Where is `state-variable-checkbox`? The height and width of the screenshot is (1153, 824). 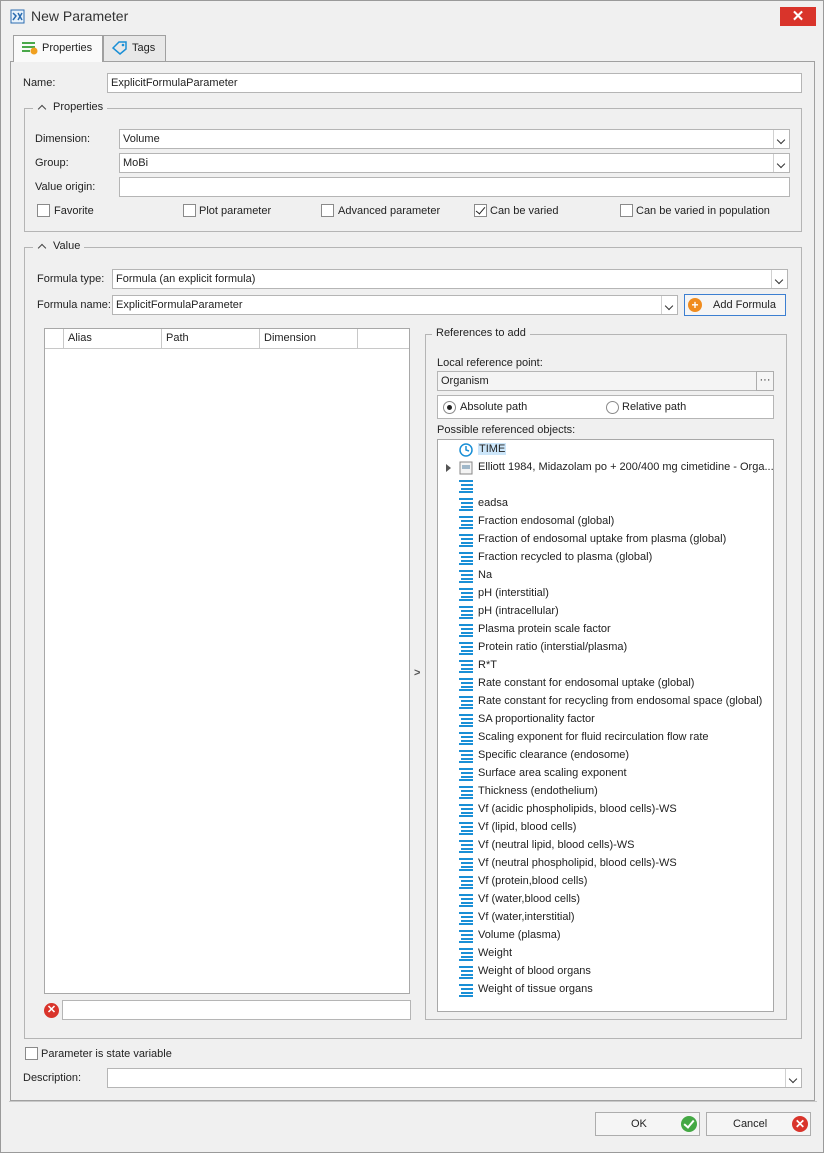
state-variable-checkbox is located at coordinates (31, 1053).